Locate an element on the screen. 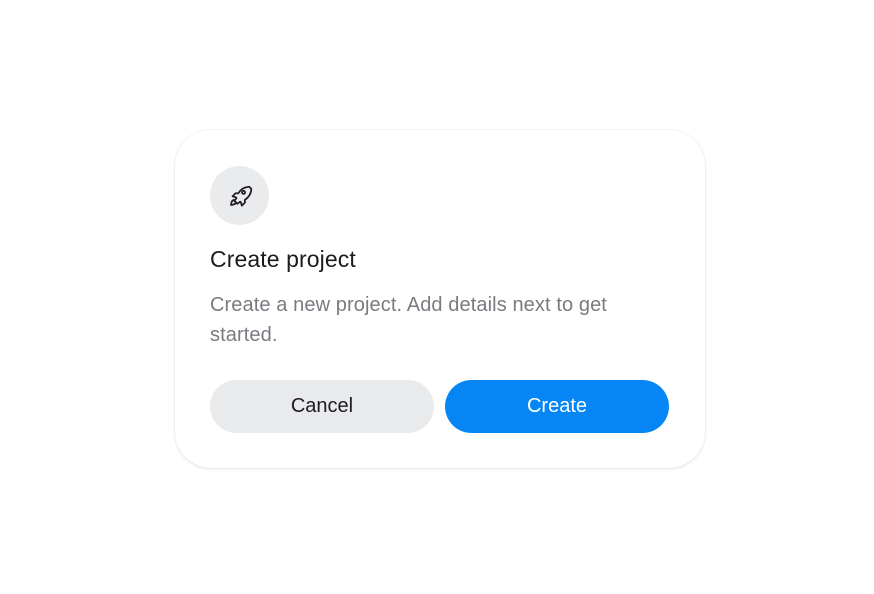 The image size is (874, 594). cancel-button: Cancel is located at coordinates (322, 406).